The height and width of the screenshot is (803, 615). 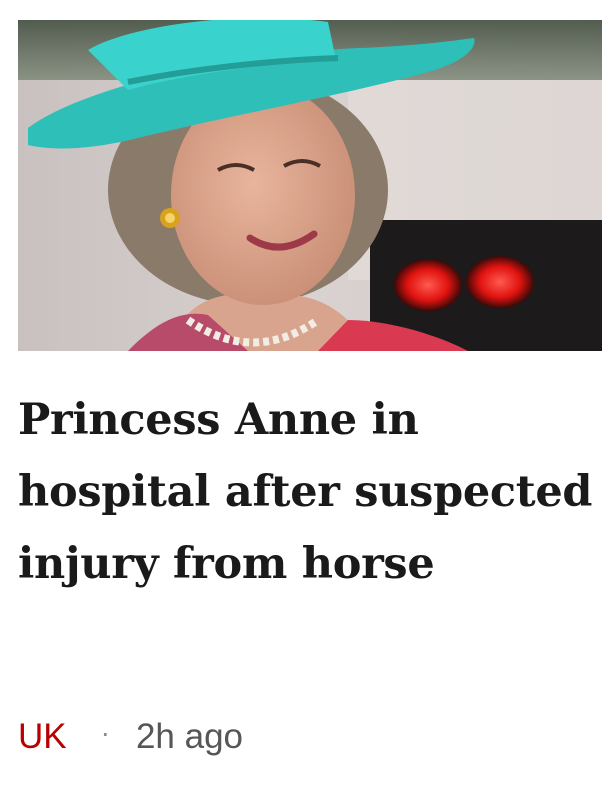 What do you see at coordinates (130, 737) in the screenshot?
I see `article-meta: UK · 2h ago` at bounding box center [130, 737].